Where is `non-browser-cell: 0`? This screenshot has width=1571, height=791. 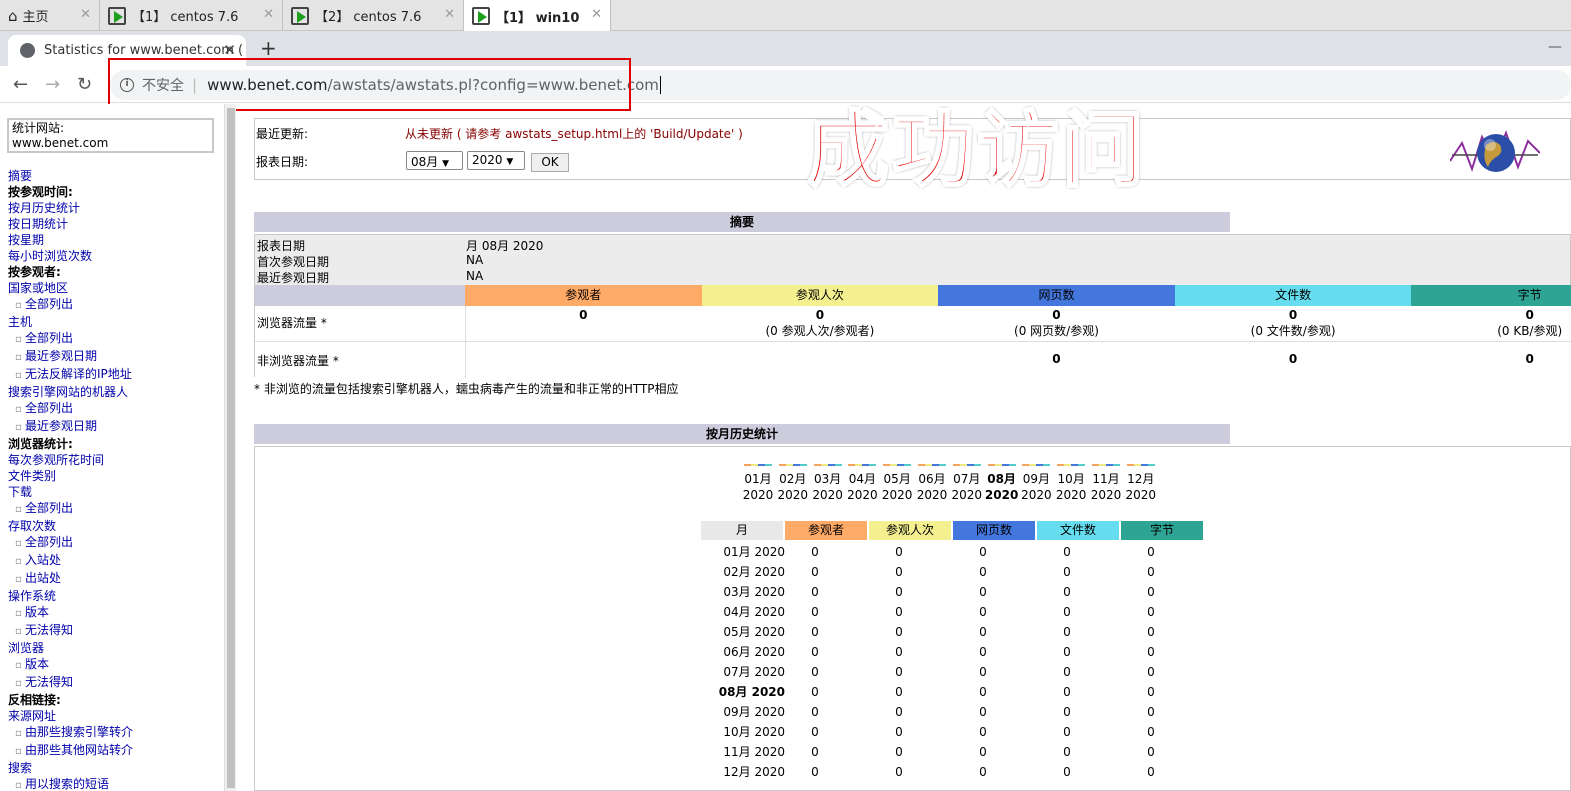 non-browser-cell: 0 is located at coordinates (1293, 359).